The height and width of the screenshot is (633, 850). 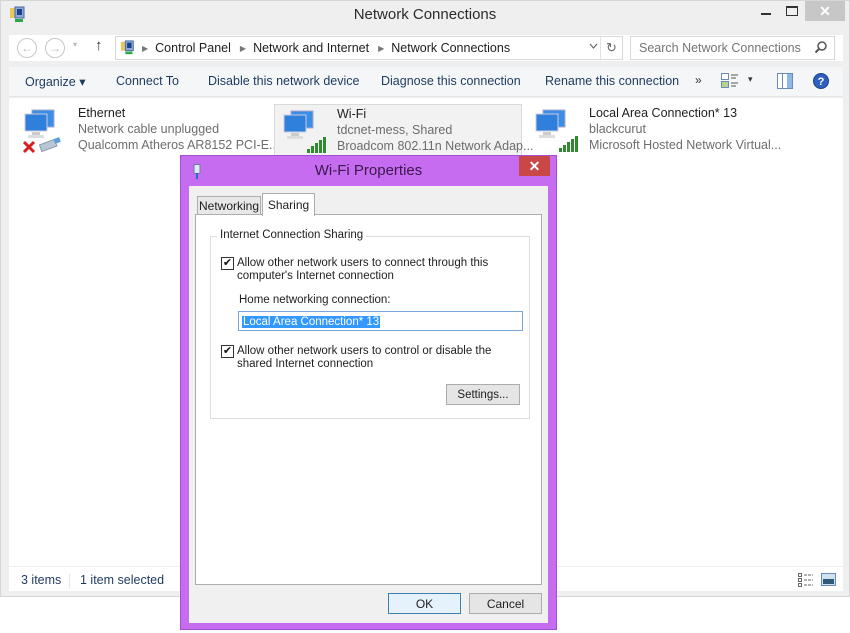 What do you see at coordinates (352, 114) in the screenshot?
I see `connection-name: Wi-Fi` at bounding box center [352, 114].